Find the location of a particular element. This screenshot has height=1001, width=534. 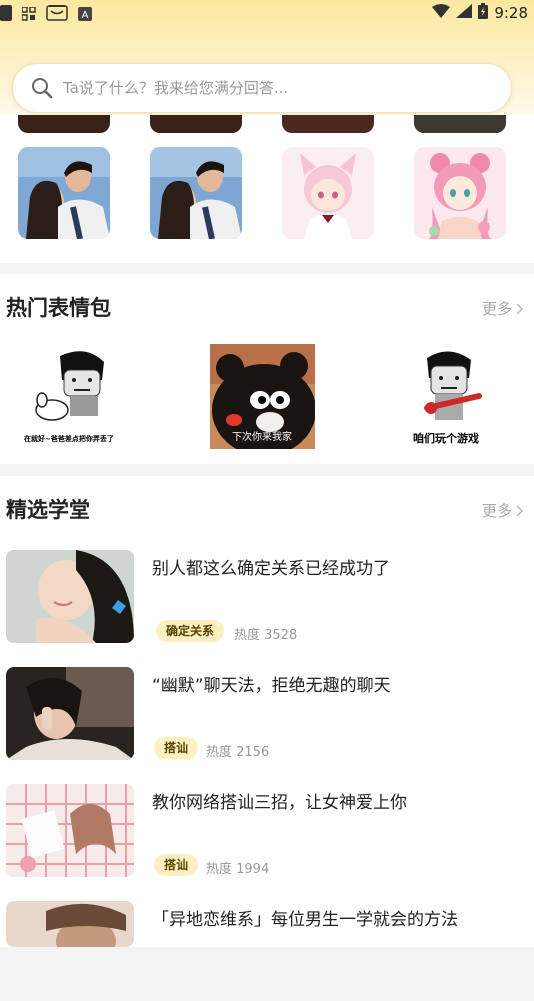

article-title: 教你网络搭讪三招，让女神爱上你 is located at coordinates (279, 803).